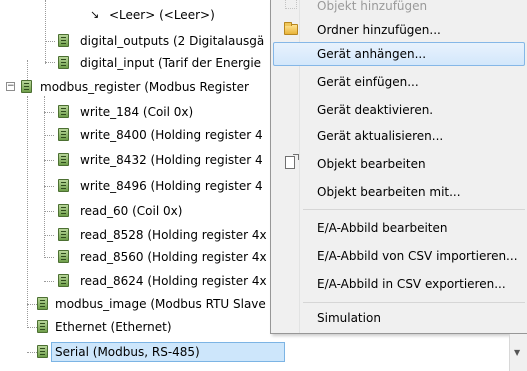 The height and width of the screenshot is (371, 527). I want to click on tree-item-write-8400: write_8400 (Holding register 4, so click(135, 135).